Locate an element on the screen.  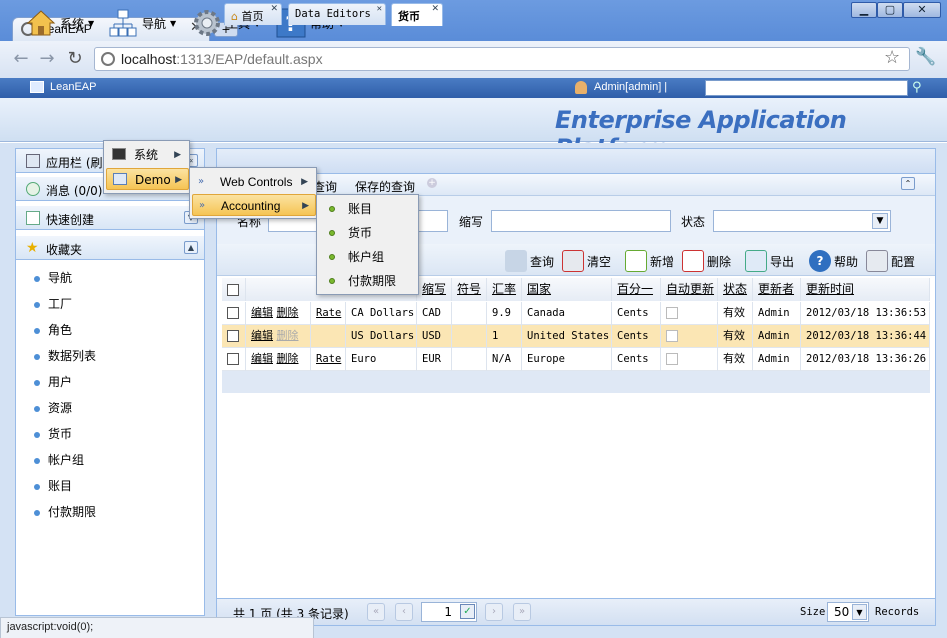
submenu-arrow-icon: ▶ is located at coordinates (304, 182).